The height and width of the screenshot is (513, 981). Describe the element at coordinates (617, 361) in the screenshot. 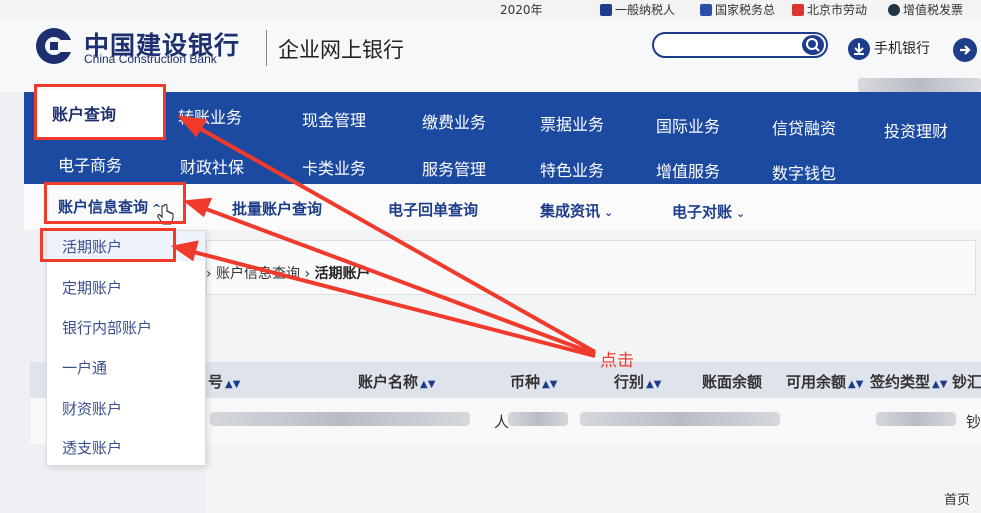

I see `annotation-click-label: 点击` at that location.